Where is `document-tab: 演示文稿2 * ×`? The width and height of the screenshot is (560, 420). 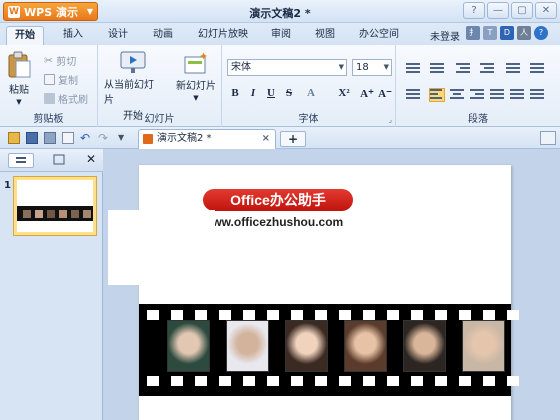 document-tab: 演示文稿2 * × is located at coordinates (207, 139).